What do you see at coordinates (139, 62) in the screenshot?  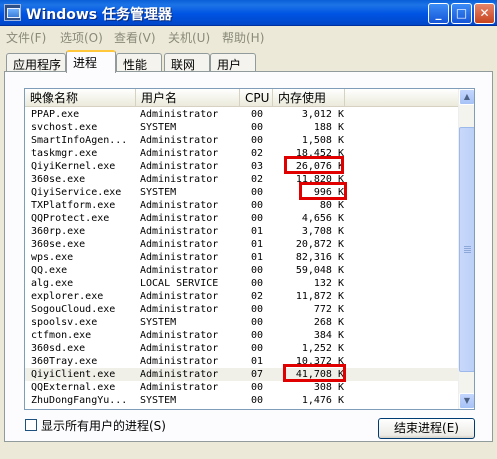 I see `tab-performance: 性能` at bounding box center [139, 62].